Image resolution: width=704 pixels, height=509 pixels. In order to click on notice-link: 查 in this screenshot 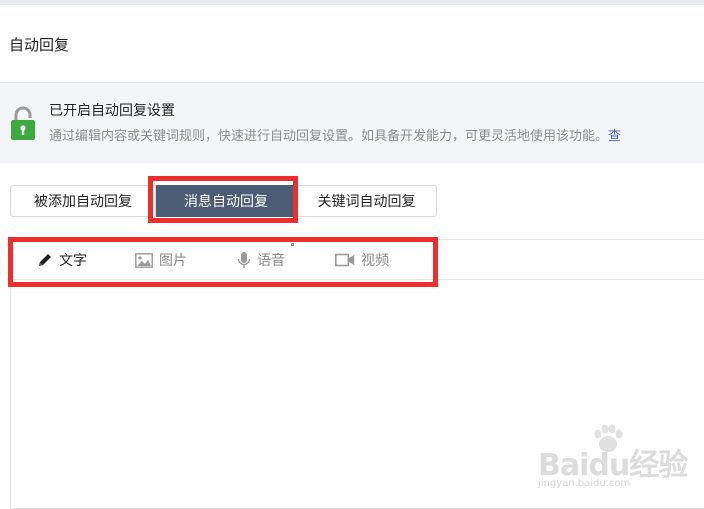, I will do `click(614, 136)`.